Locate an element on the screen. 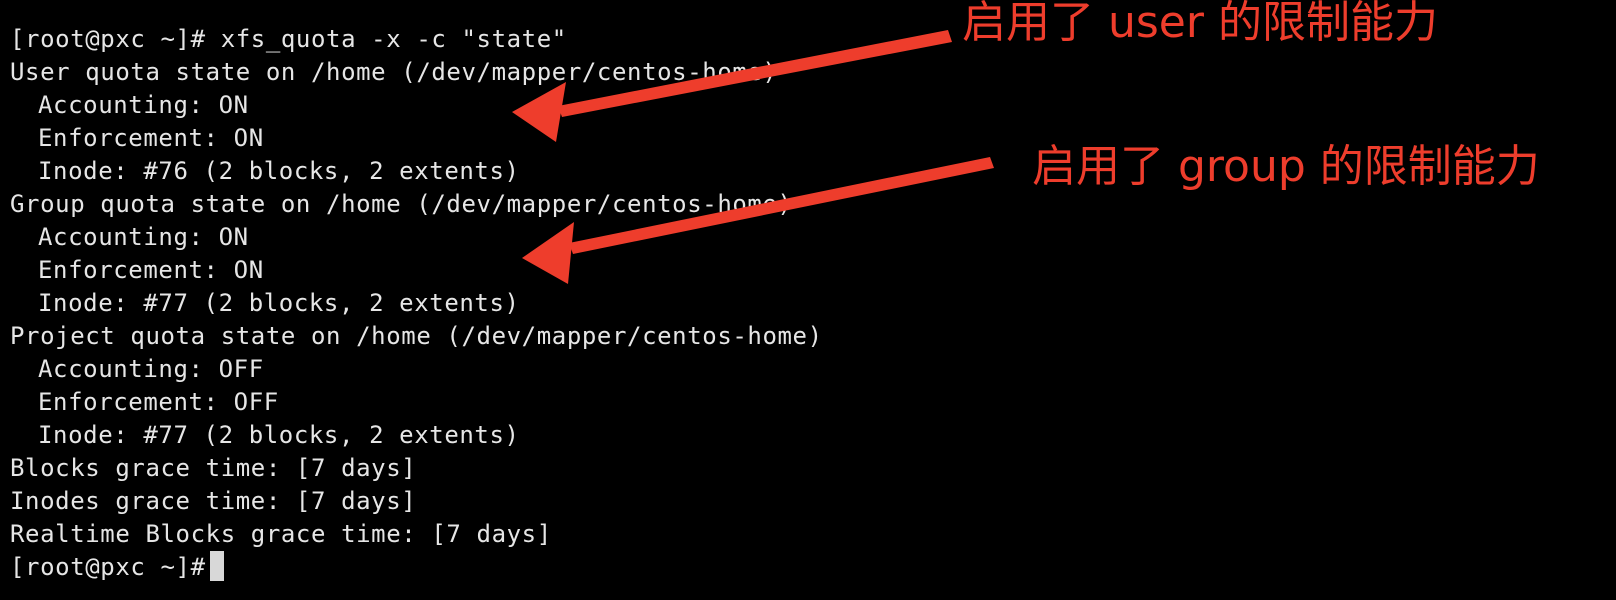  user-accounting-line: Accounting: ON is located at coordinates (143, 105).